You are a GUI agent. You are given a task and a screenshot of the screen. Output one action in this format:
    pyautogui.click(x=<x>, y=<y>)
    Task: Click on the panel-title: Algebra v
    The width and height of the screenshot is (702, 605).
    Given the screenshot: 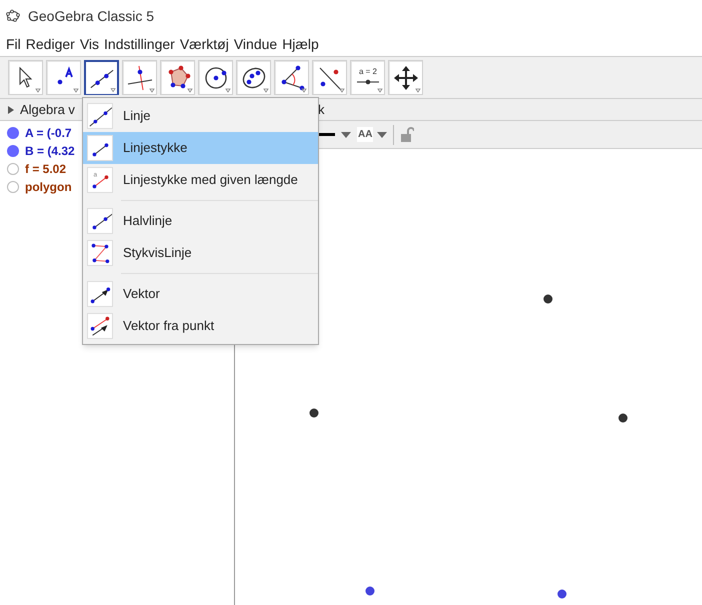 What is the action you would take?
    pyautogui.click(x=47, y=109)
    